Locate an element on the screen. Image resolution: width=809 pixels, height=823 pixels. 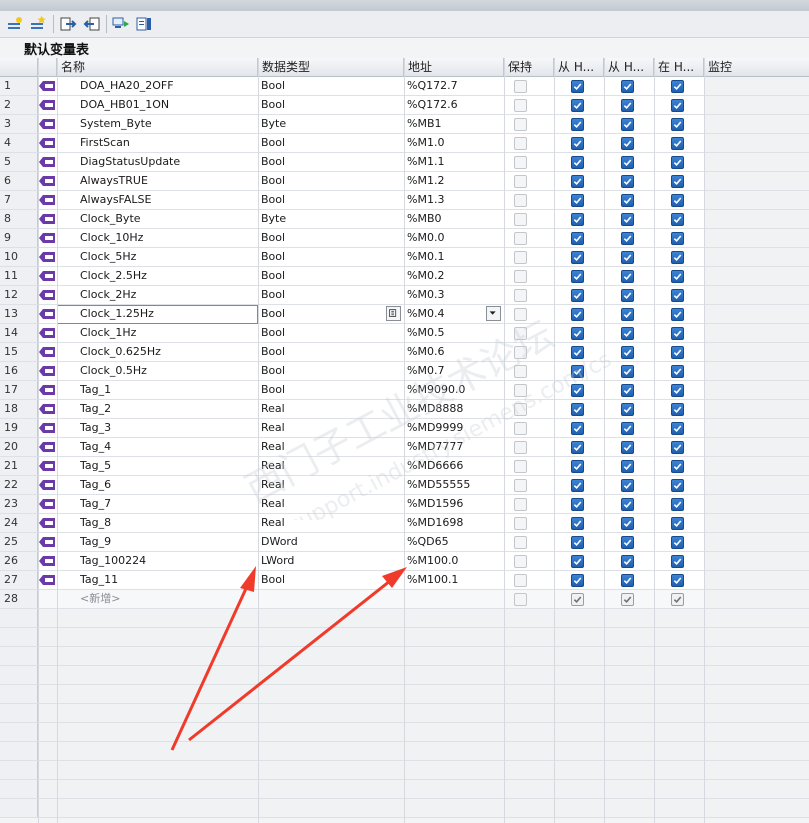
row-number: 14 is located at coordinates (19, 333).